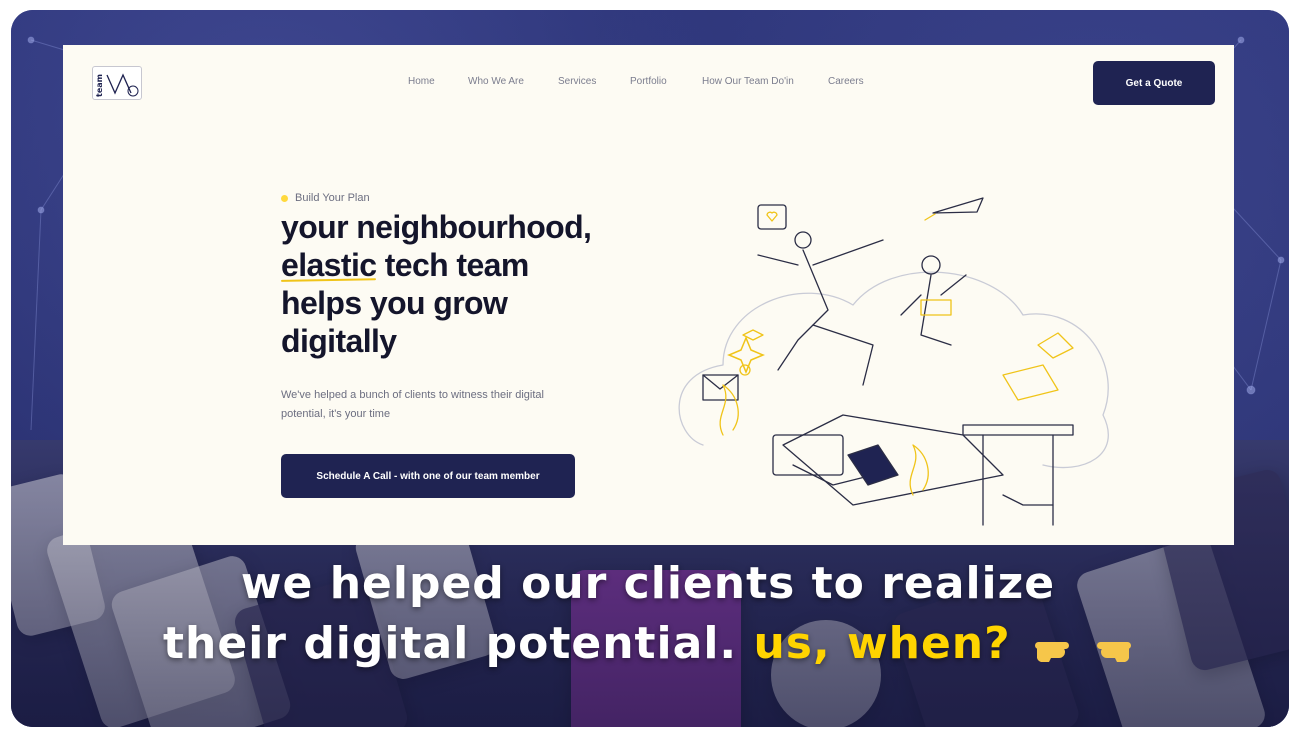 The image size is (1296, 736). Describe the element at coordinates (496, 81) in the screenshot. I see `nav-who-we-are: Who We Are` at that location.